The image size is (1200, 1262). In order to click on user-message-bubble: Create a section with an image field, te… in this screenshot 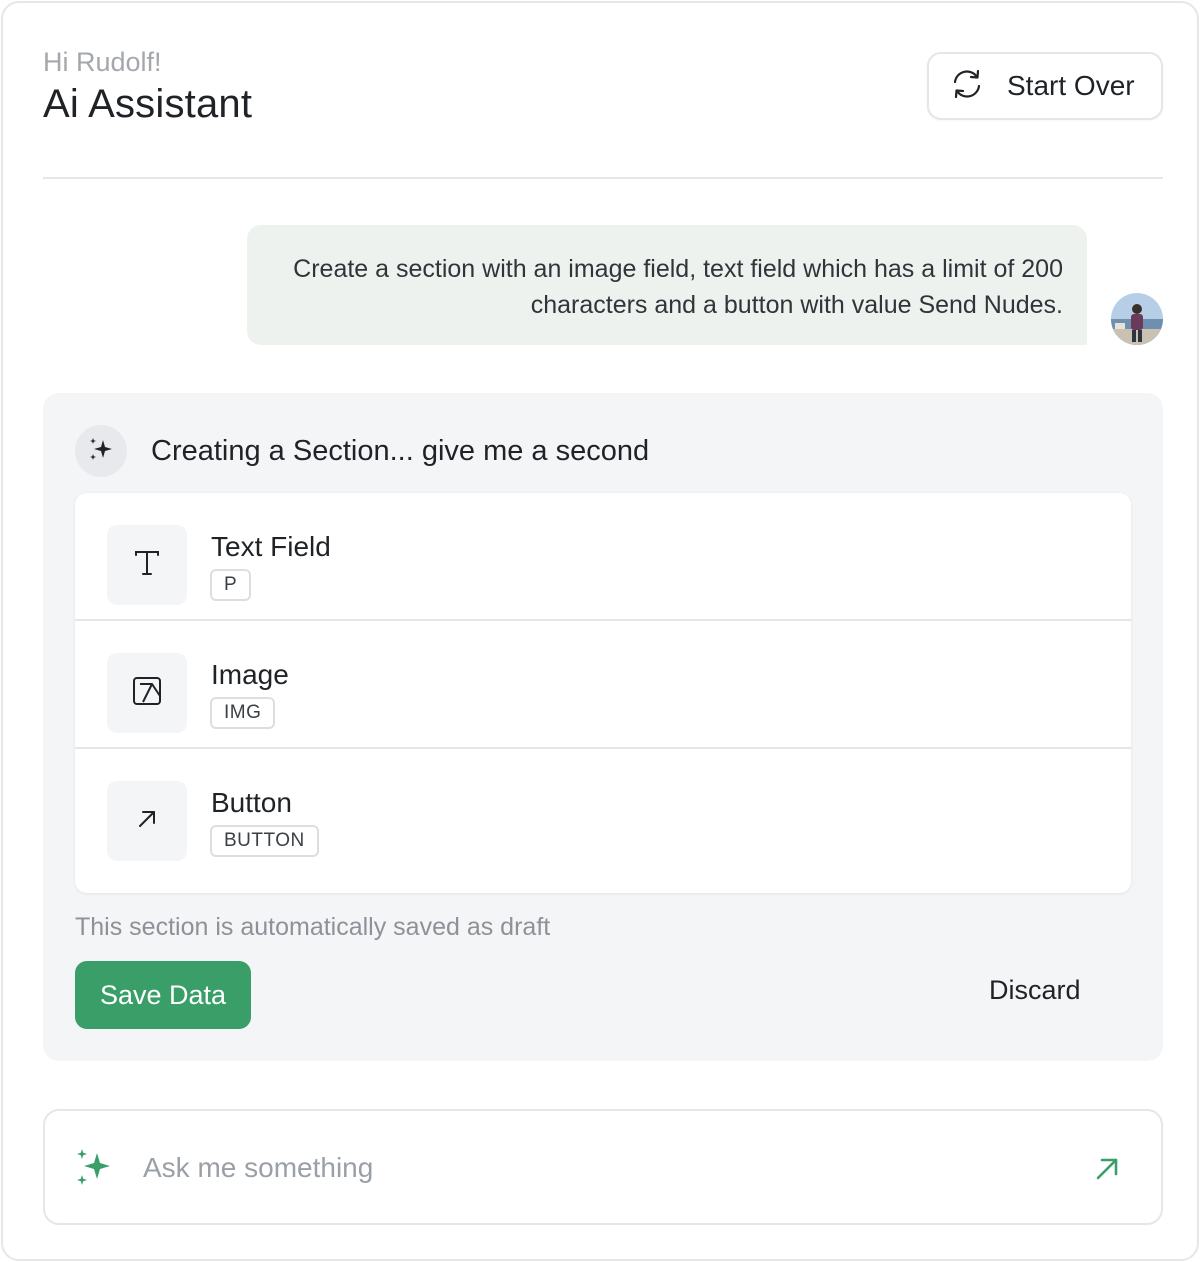, I will do `click(667, 285)`.